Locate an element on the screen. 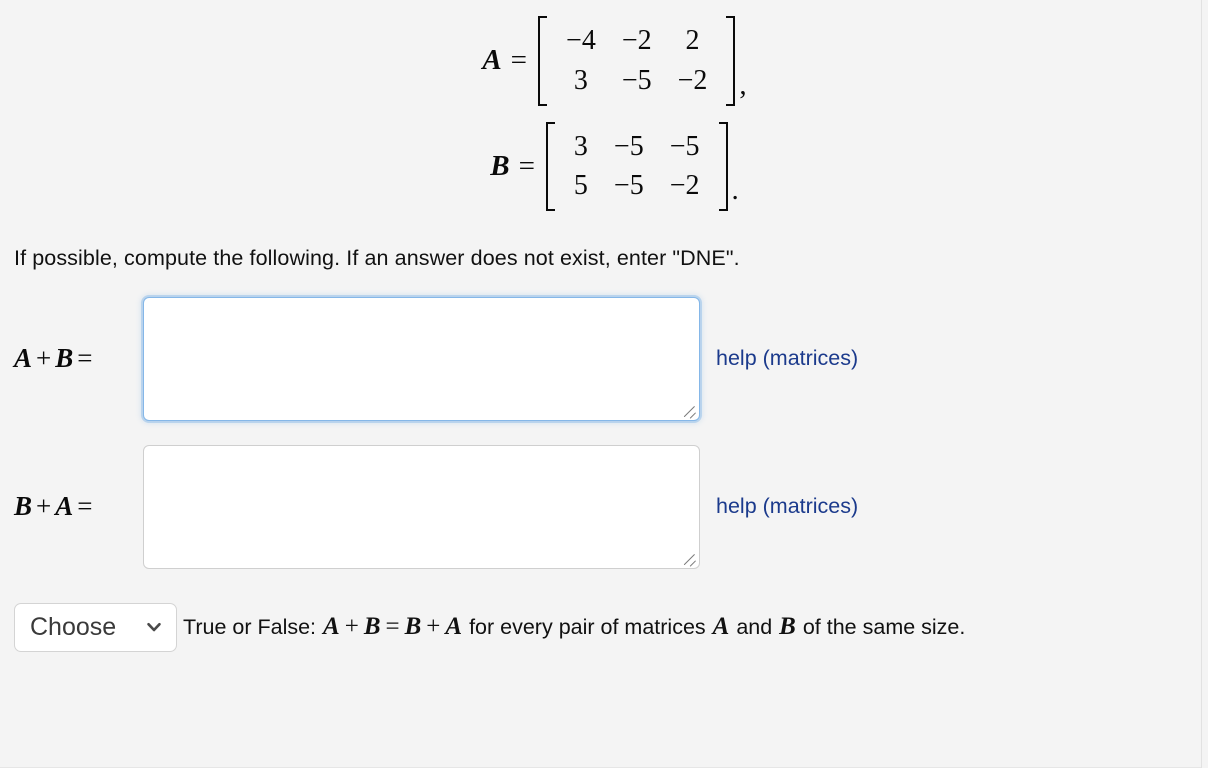 This screenshot has width=1208, height=768. matrix-a-equals: = is located at coordinates (519, 60).